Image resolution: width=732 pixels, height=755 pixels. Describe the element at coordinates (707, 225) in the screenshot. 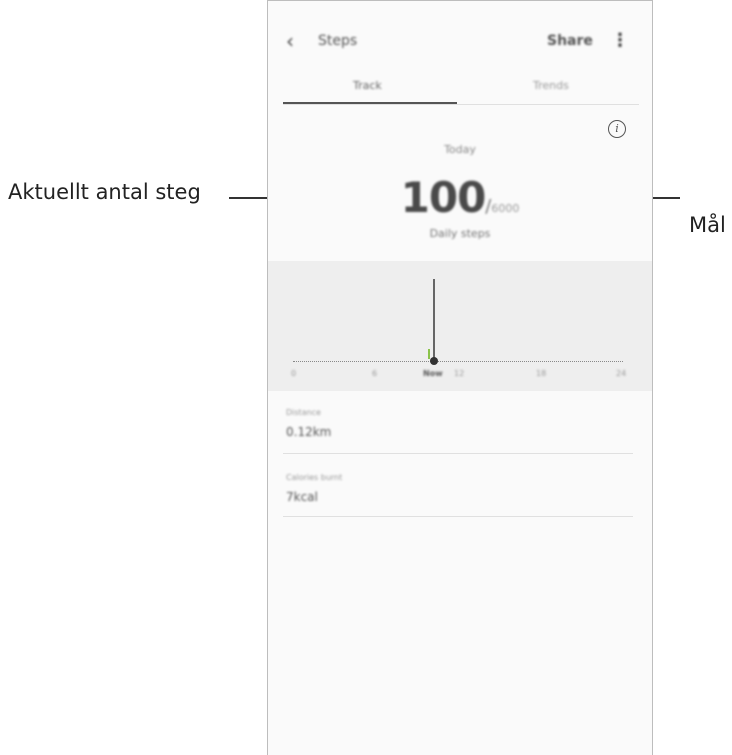

I see `callout-goal: Mål` at that location.